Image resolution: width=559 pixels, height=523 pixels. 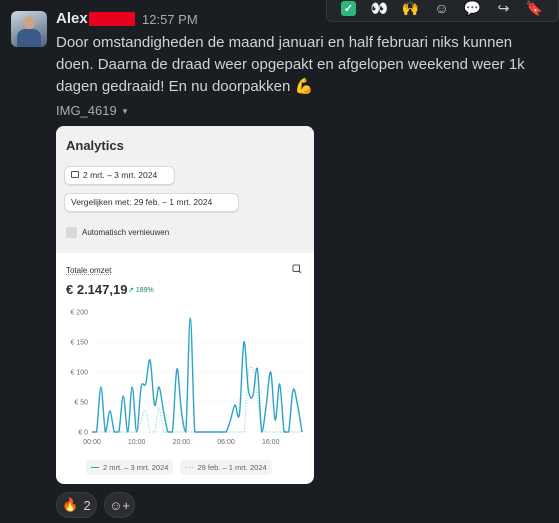 What do you see at coordinates (92, 442) in the screenshot?
I see `x-tick-label: 00:00` at bounding box center [92, 442].